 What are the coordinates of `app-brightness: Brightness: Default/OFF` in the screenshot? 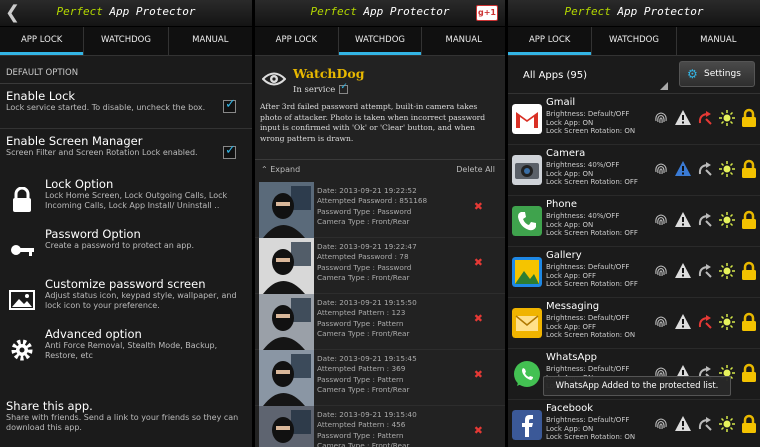 It's located at (588, 420).